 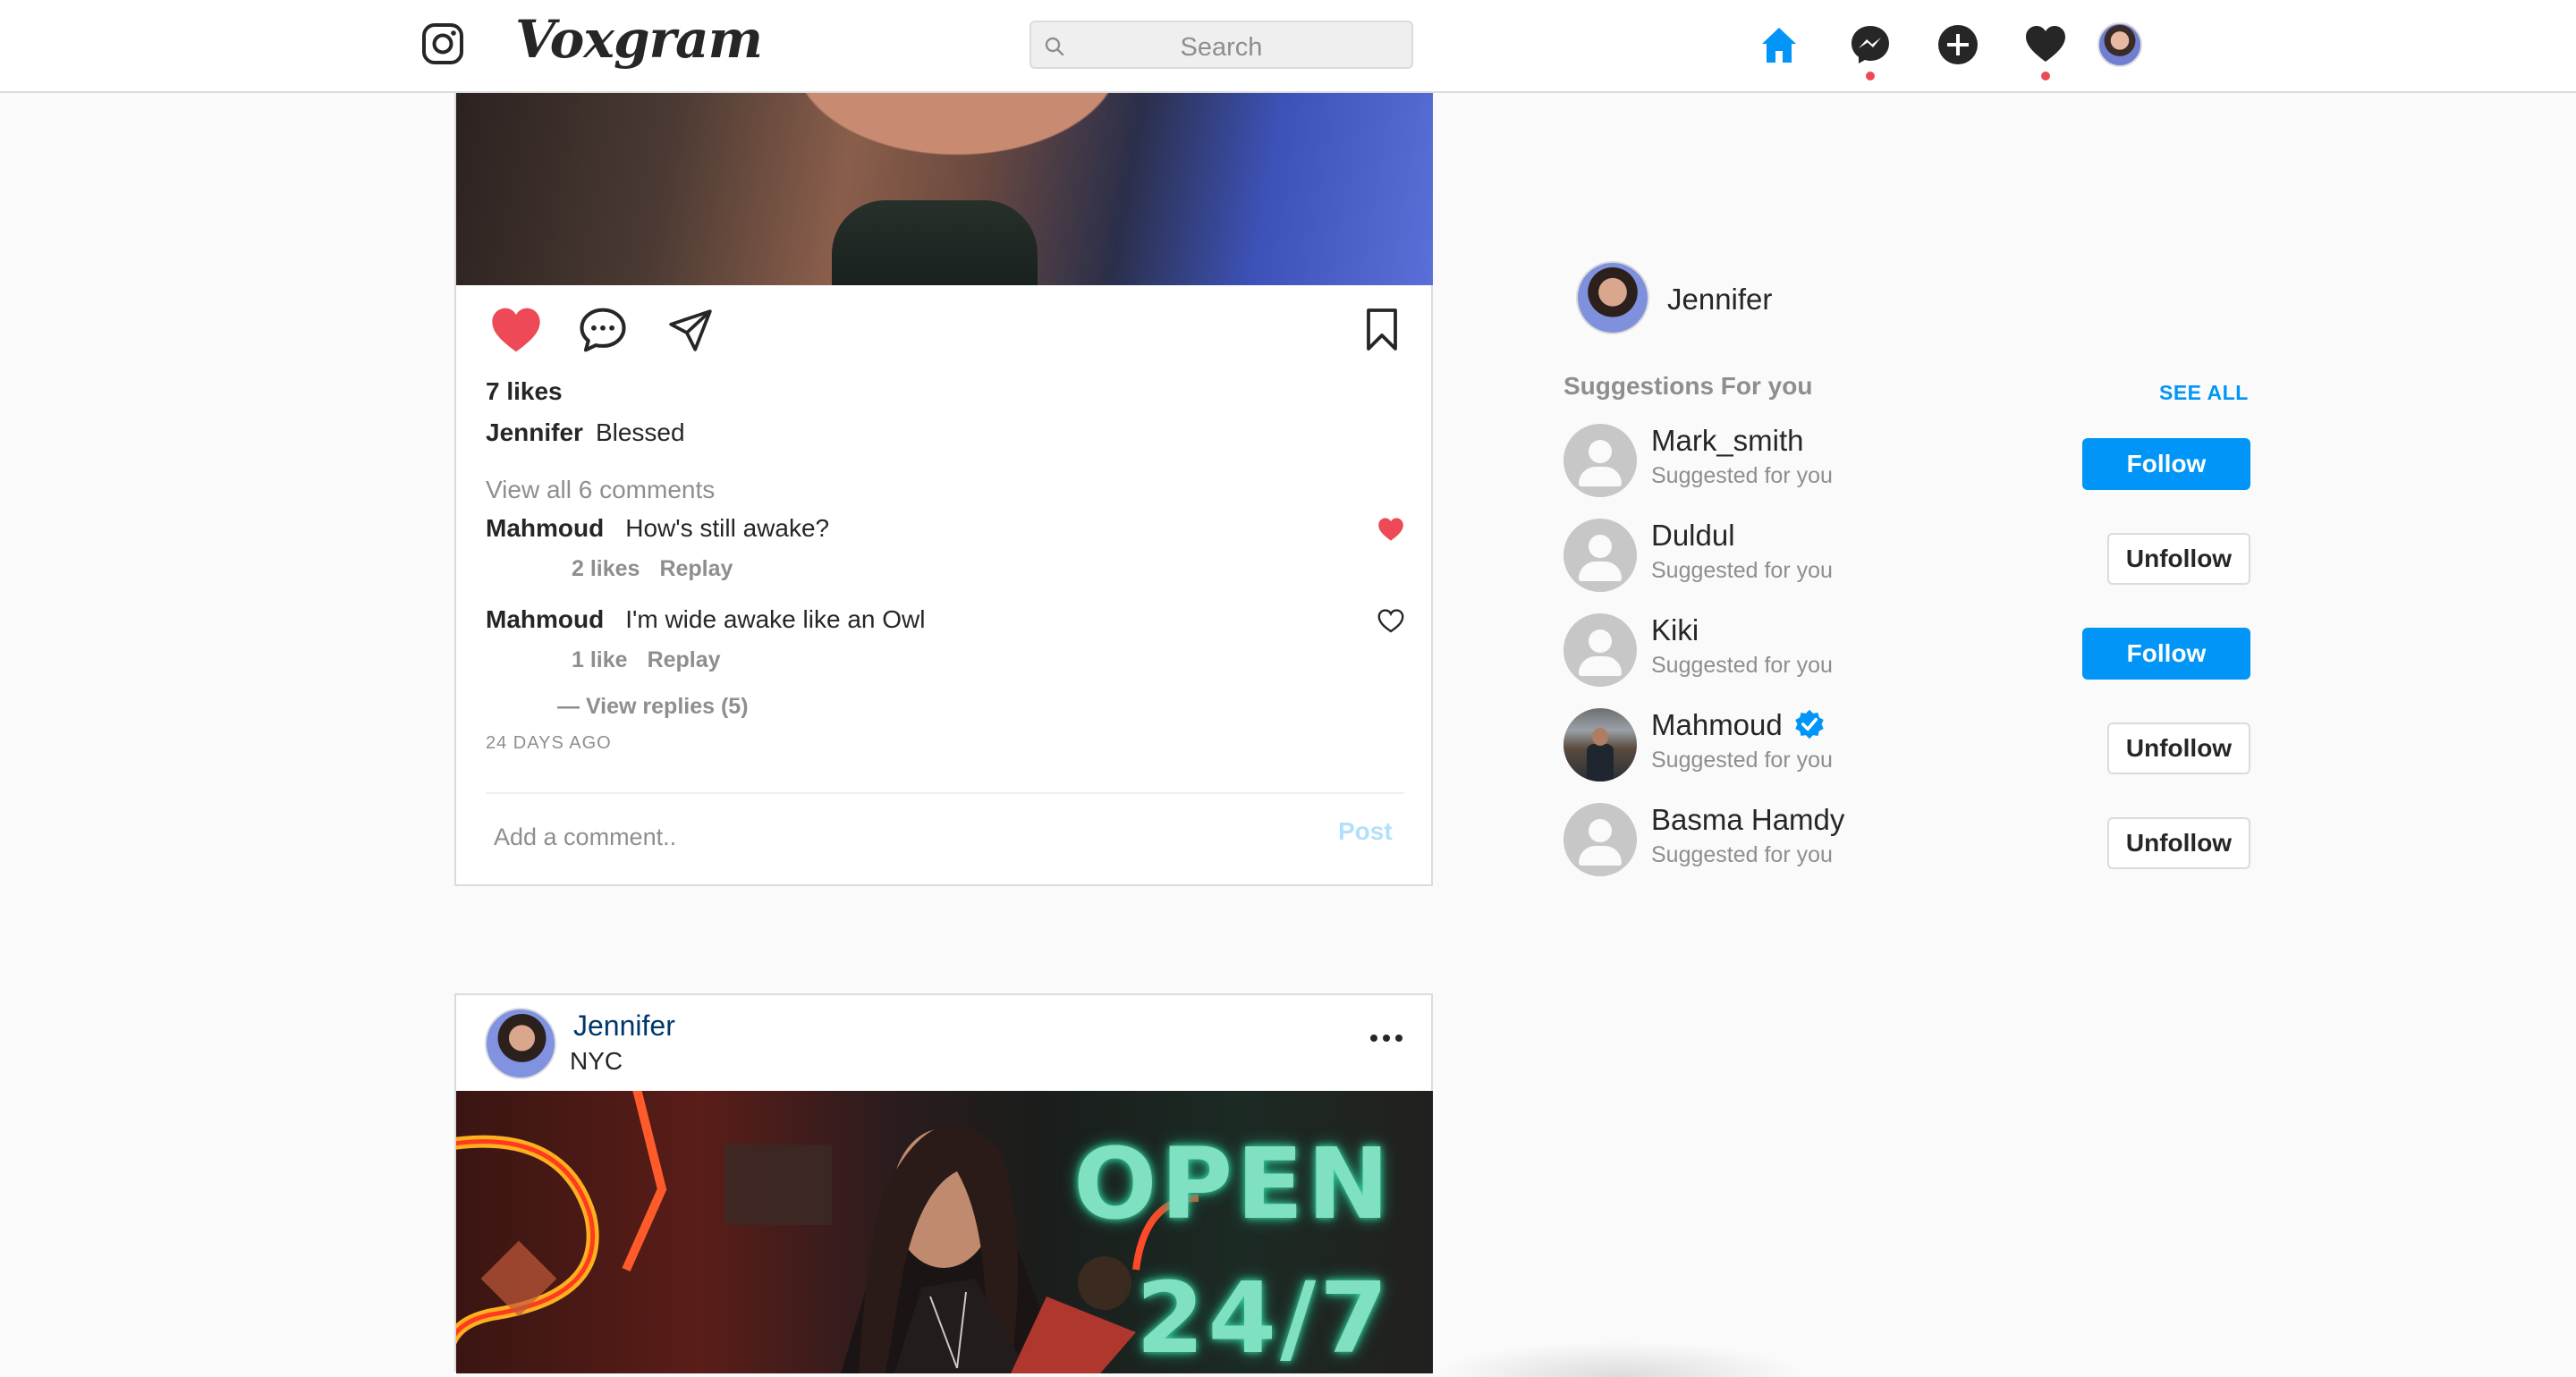 I want to click on comment-text: I'm wide awake like an Owl, so click(x=775, y=619).